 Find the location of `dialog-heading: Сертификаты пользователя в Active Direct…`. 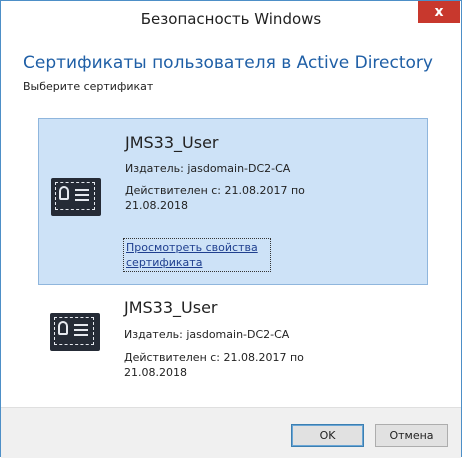

dialog-heading: Сертификаты пользователя в Active Direct… is located at coordinates (228, 63).